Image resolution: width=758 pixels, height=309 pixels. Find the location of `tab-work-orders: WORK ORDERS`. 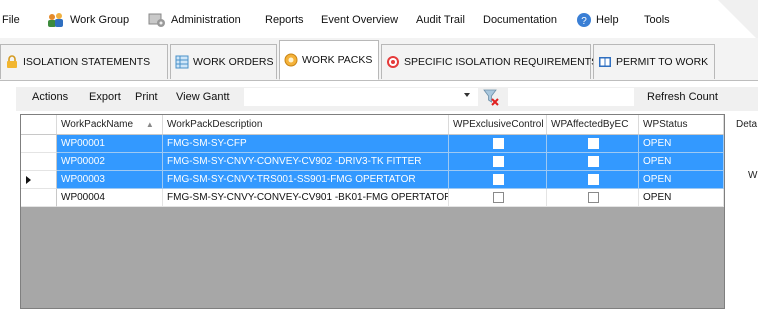

tab-work-orders: WORK ORDERS is located at coordinates (223, 61).